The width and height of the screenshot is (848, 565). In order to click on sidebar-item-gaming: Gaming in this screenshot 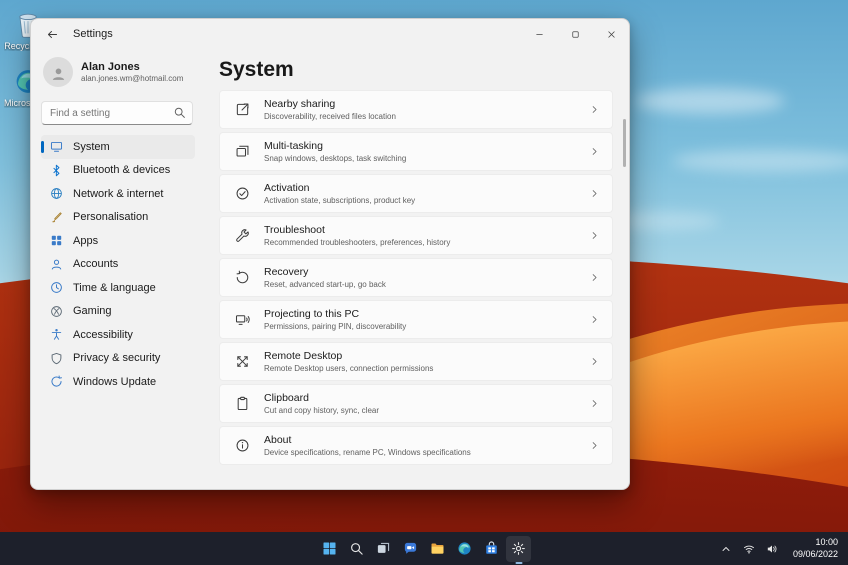, I will do `click(118, 312)`.